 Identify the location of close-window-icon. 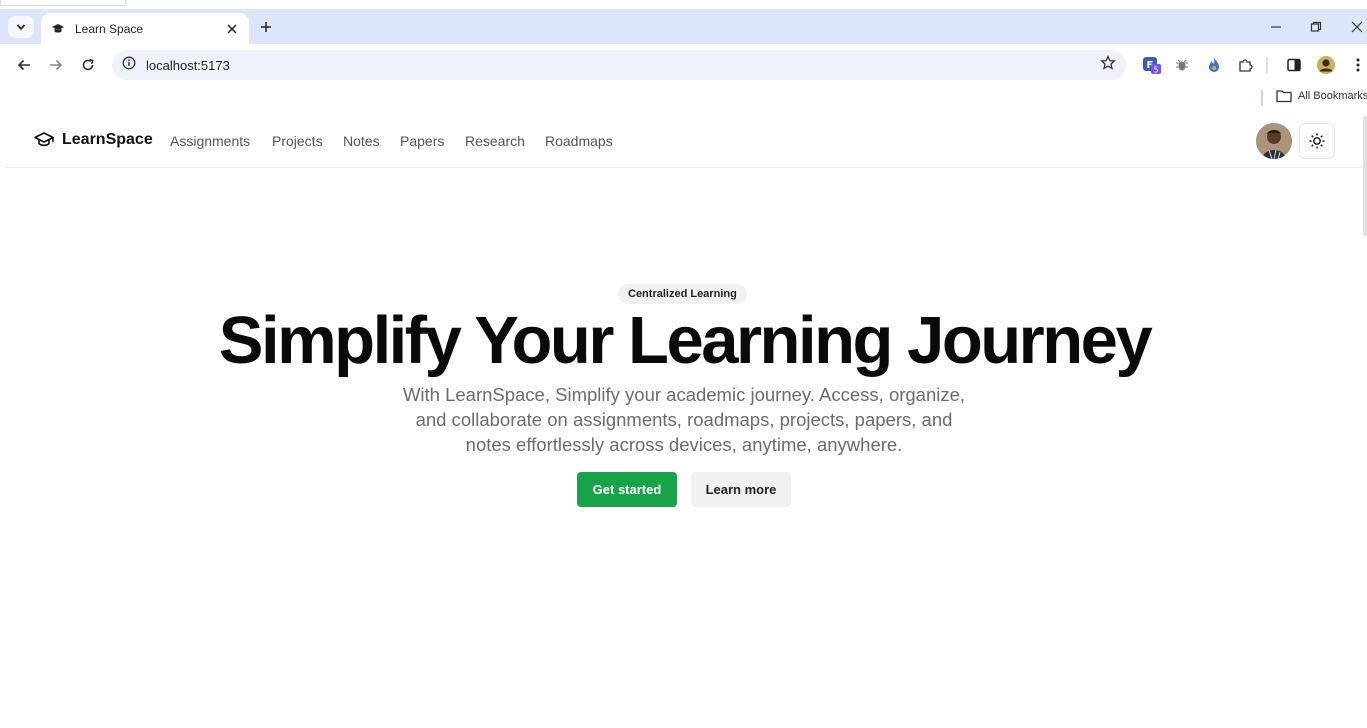
(1357, 27).